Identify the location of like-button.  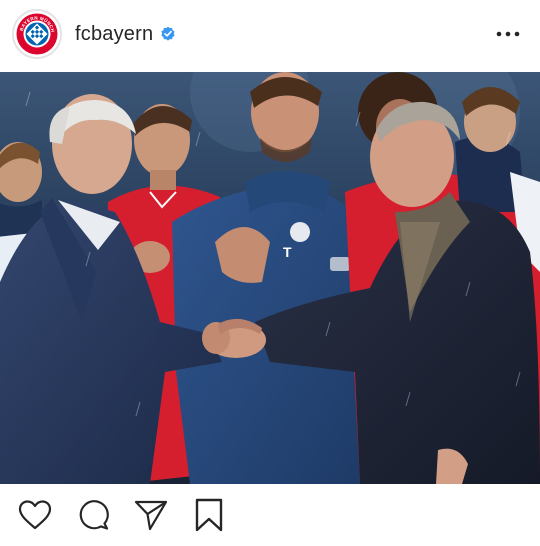
(35, 515).